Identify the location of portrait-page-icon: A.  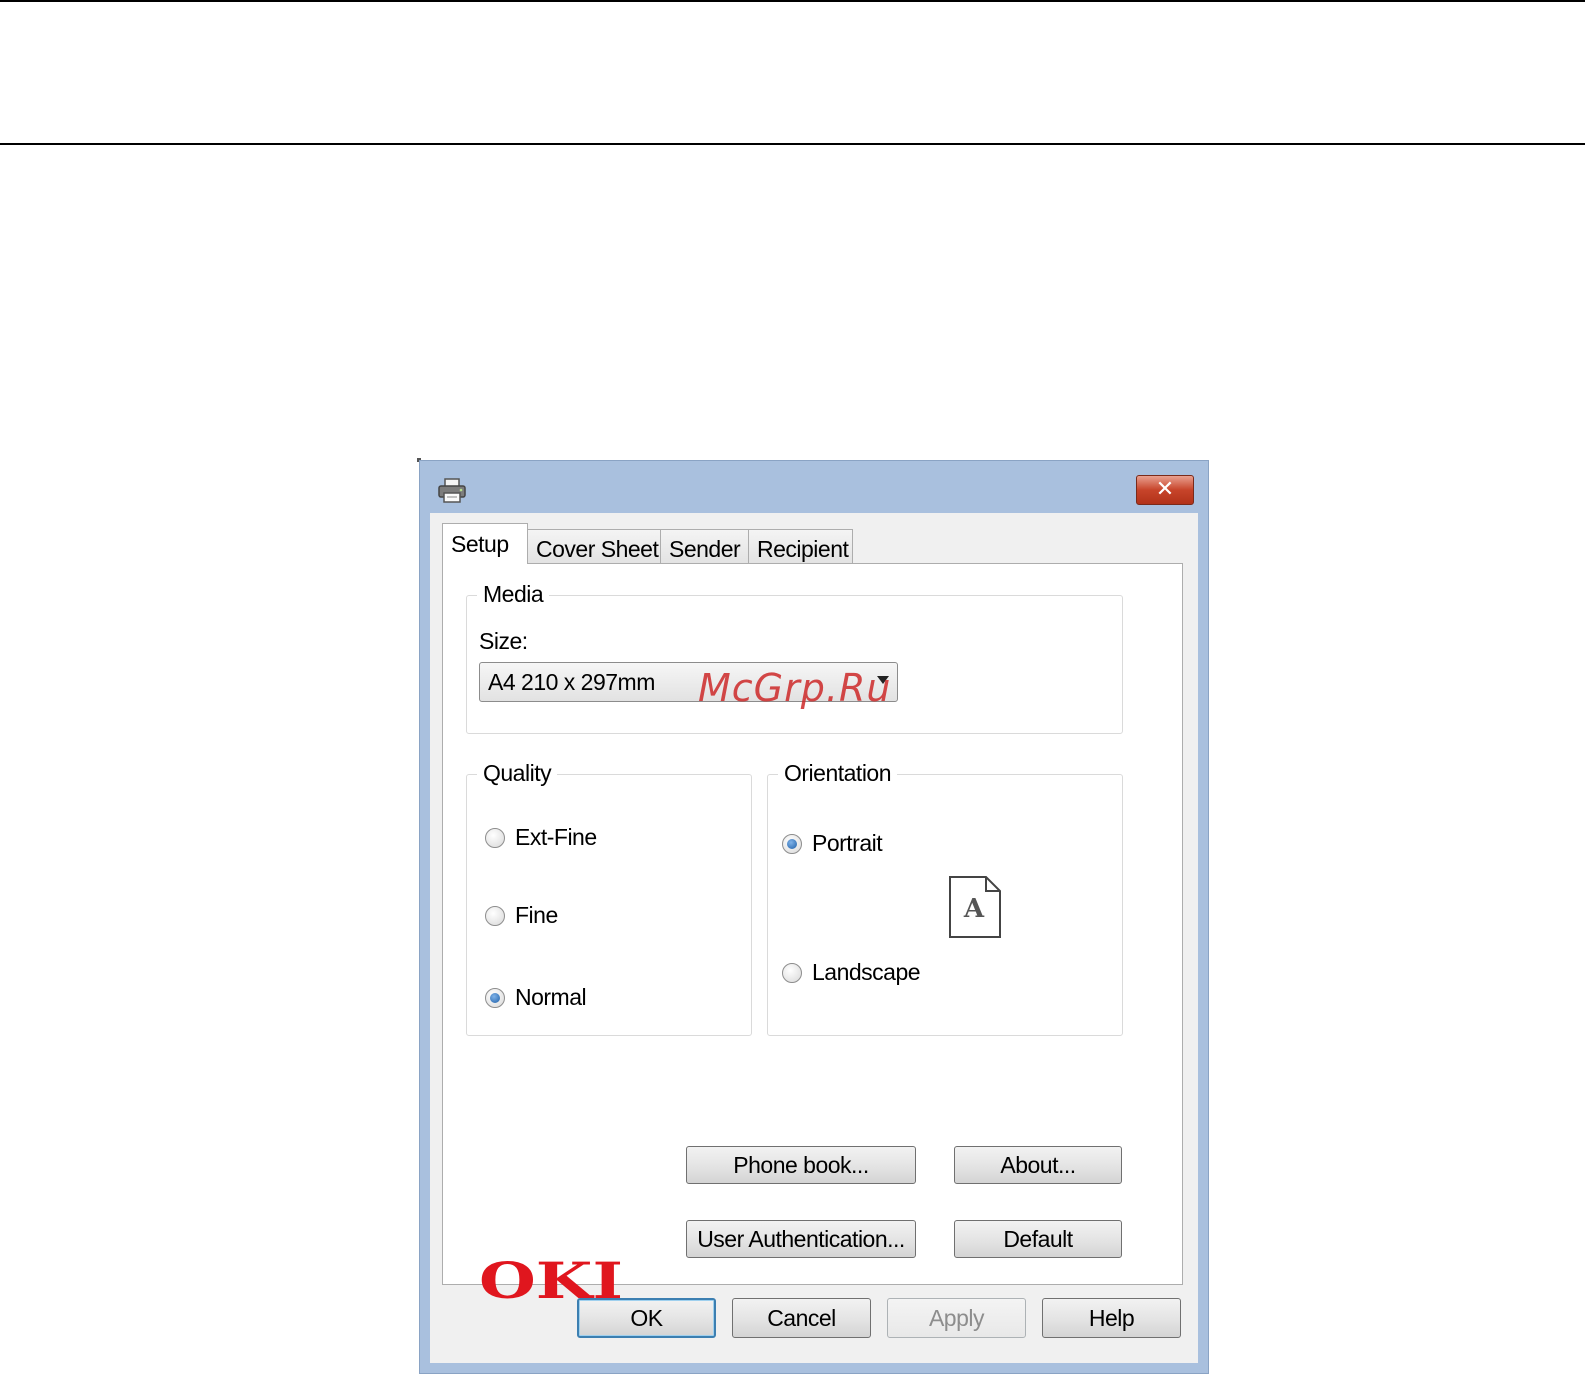
(975, 907).